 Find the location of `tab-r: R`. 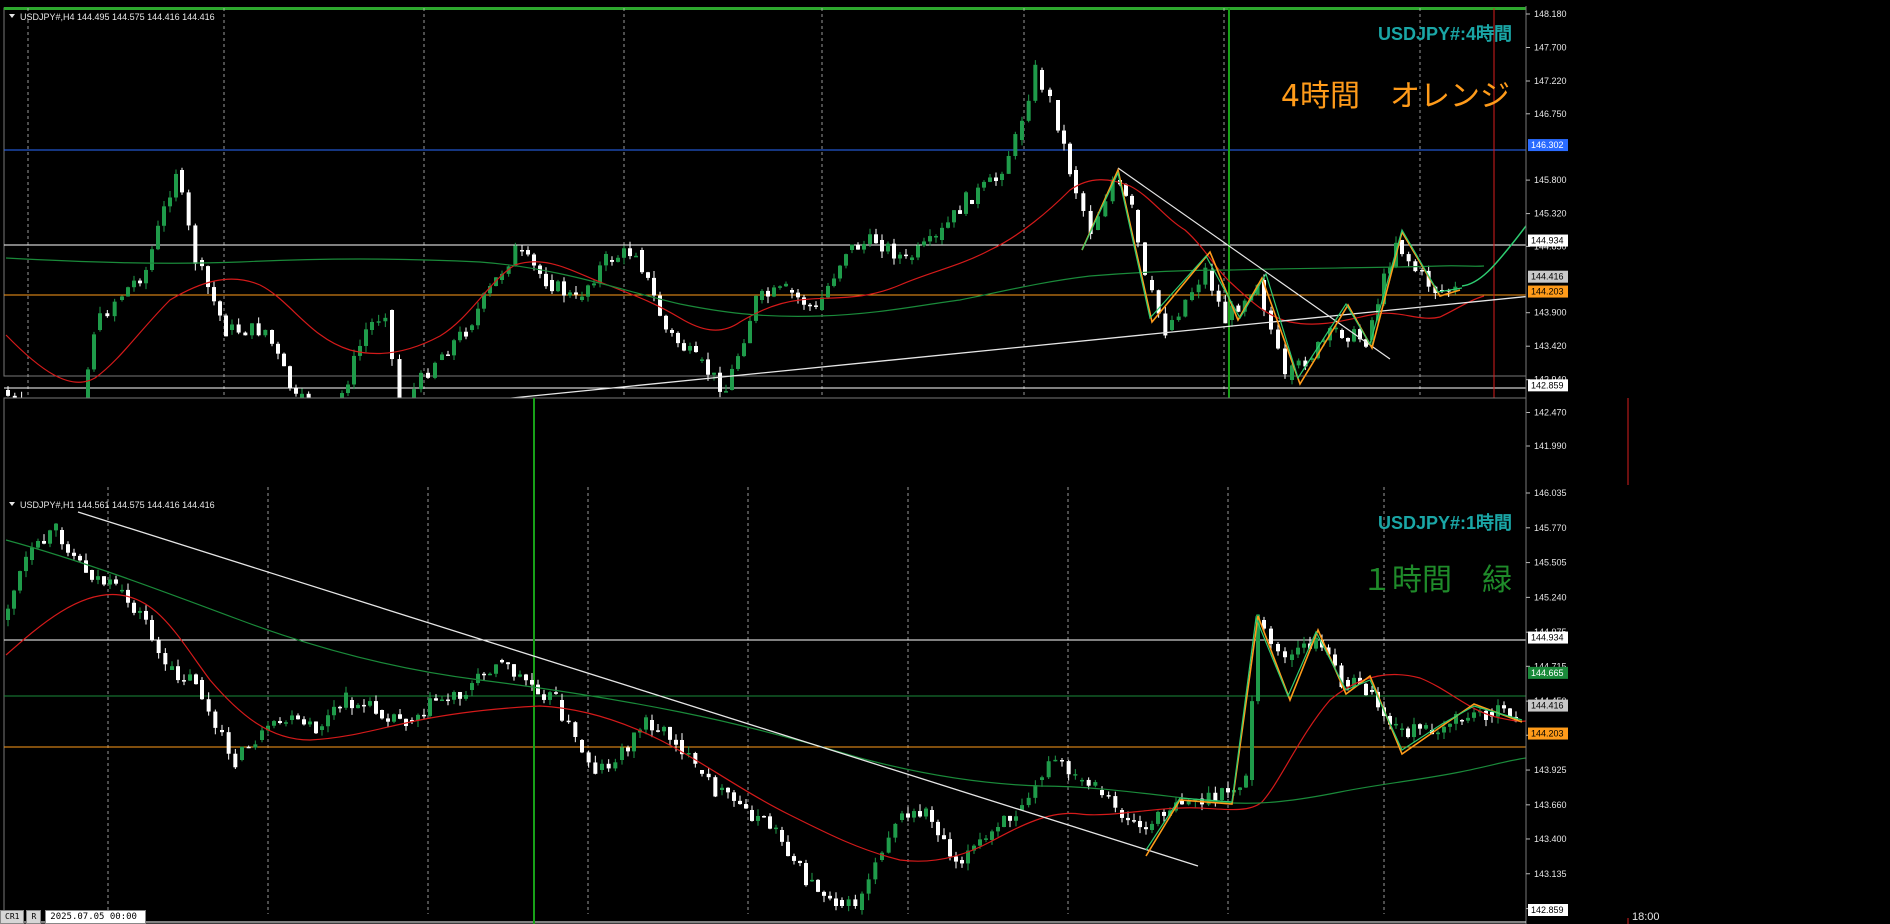

tab-r: R is located at coordinates (34, 917).